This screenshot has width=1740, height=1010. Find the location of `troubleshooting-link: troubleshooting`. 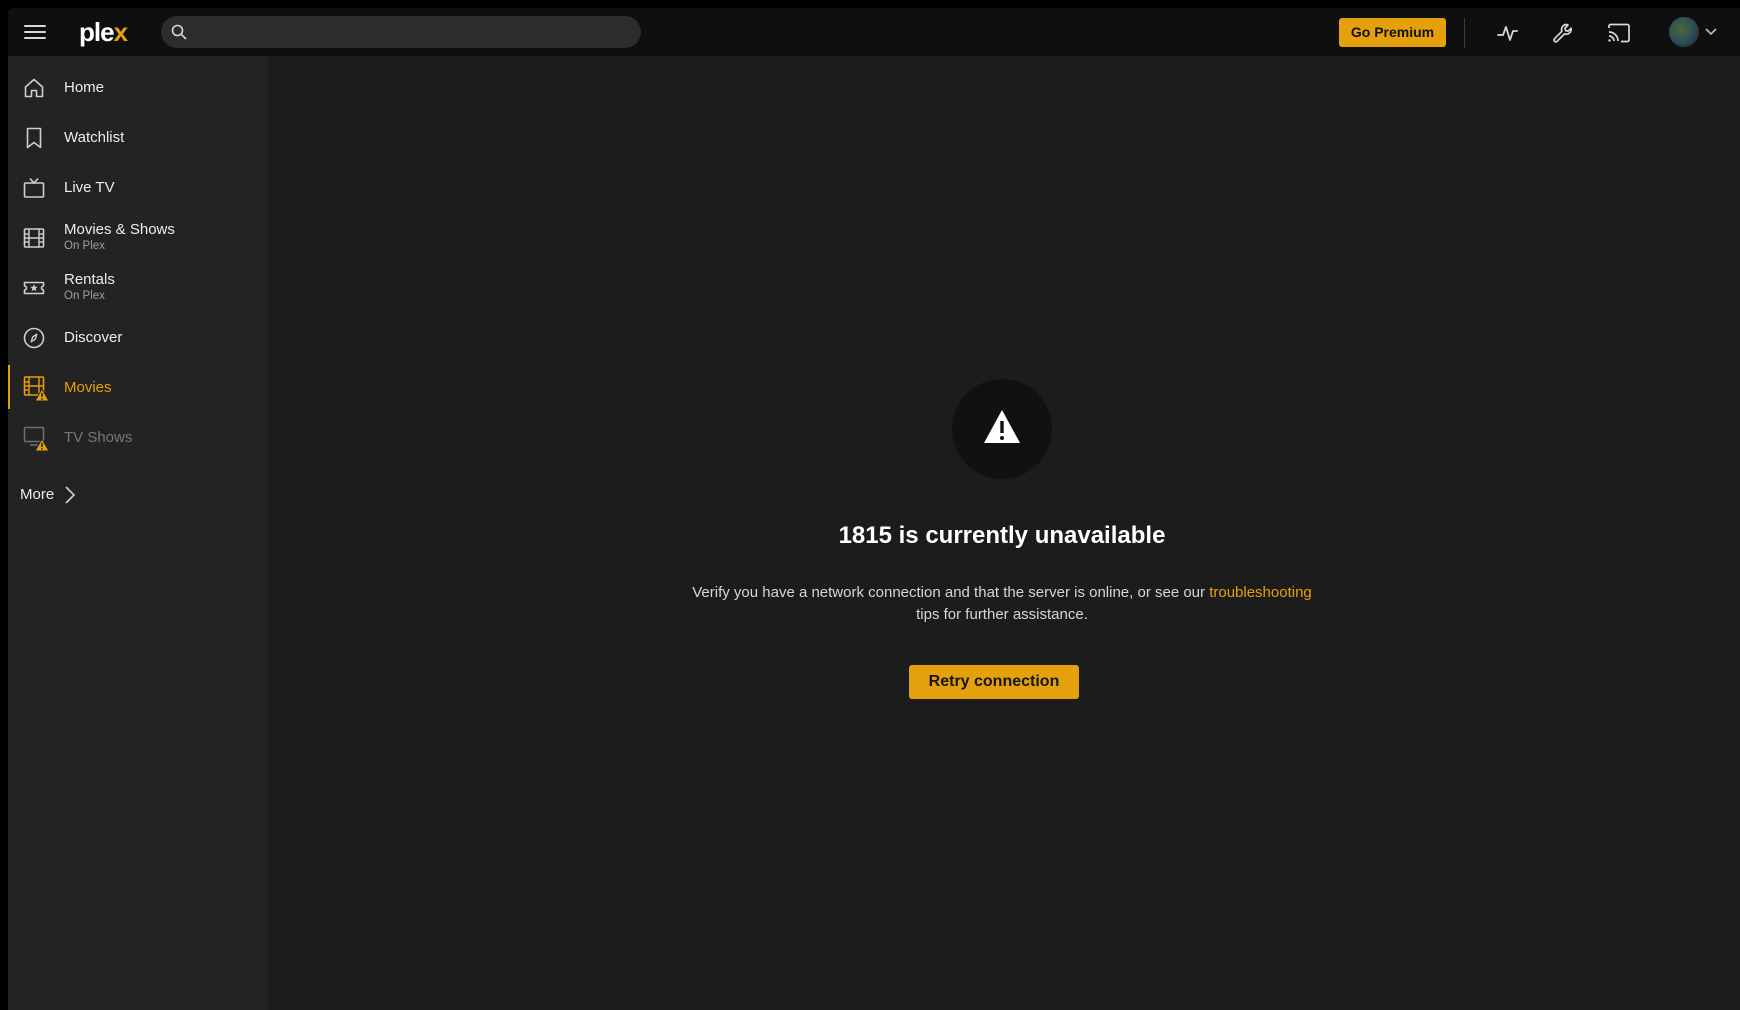

troubleshooting-link: troubleshooting is located at coordinates (1260, 592).